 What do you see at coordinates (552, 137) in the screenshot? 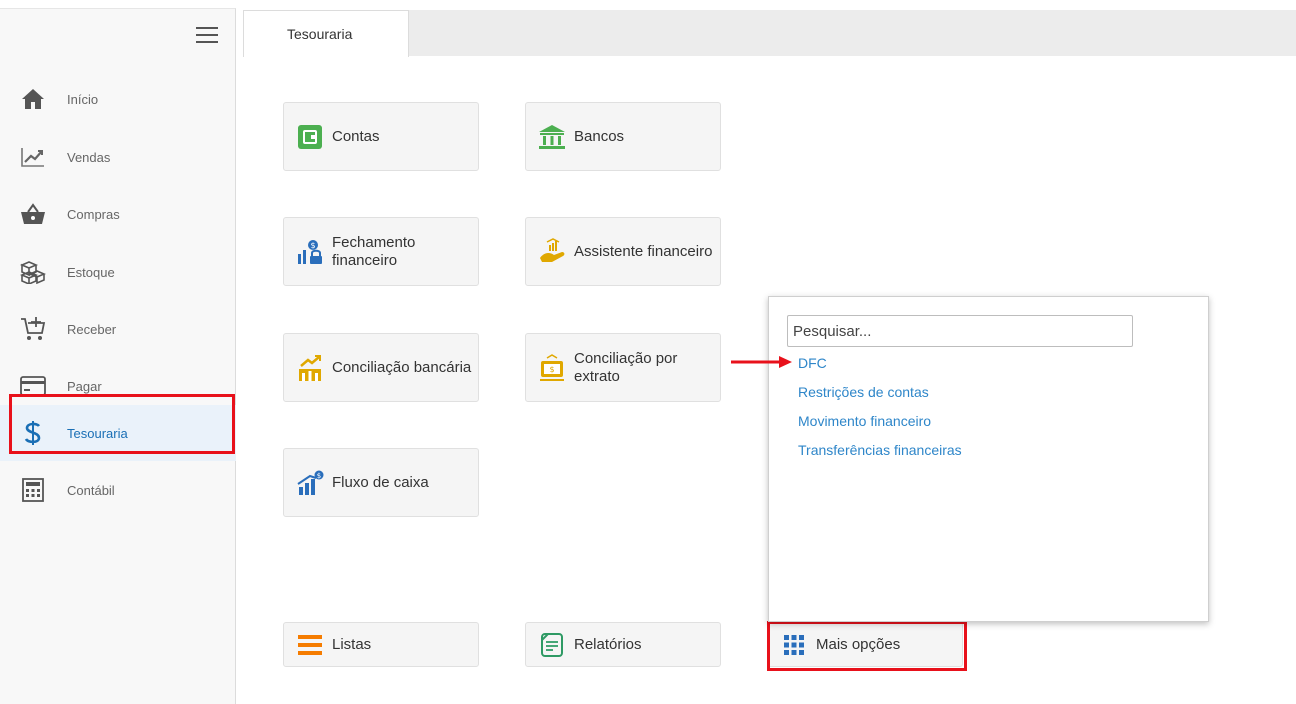
I see `bank-icon` at bounding box center [552, 137].